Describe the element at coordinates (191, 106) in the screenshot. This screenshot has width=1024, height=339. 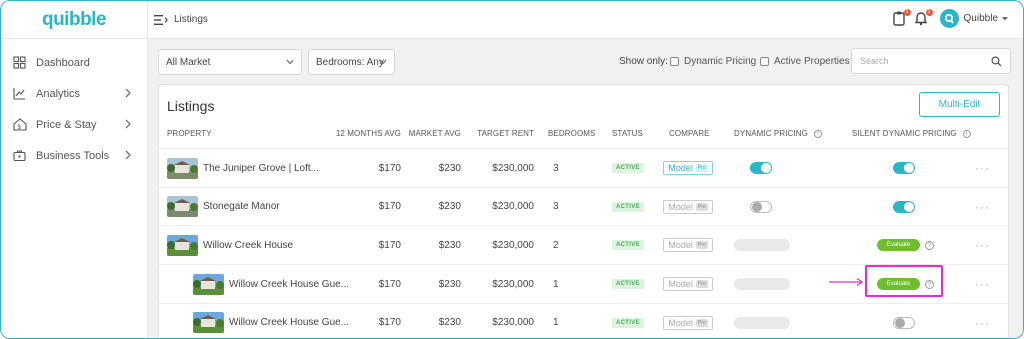
I see `listings-title: Listings` at that location.